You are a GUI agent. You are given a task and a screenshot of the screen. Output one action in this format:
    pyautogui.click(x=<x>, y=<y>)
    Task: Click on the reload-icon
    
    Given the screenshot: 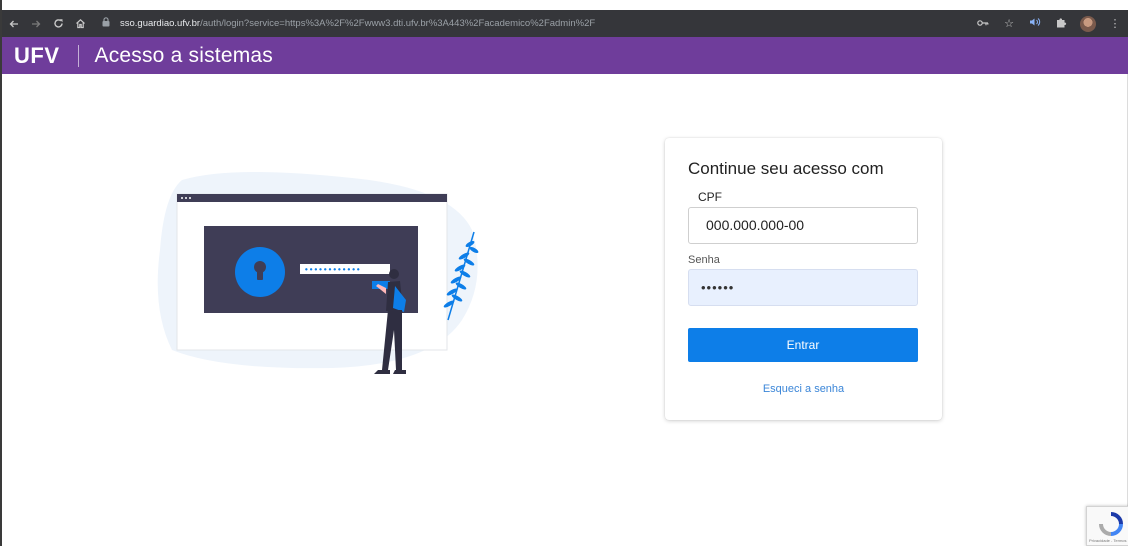 What is the action you would take?
    pyautogui.click(x=58, y=23)
    